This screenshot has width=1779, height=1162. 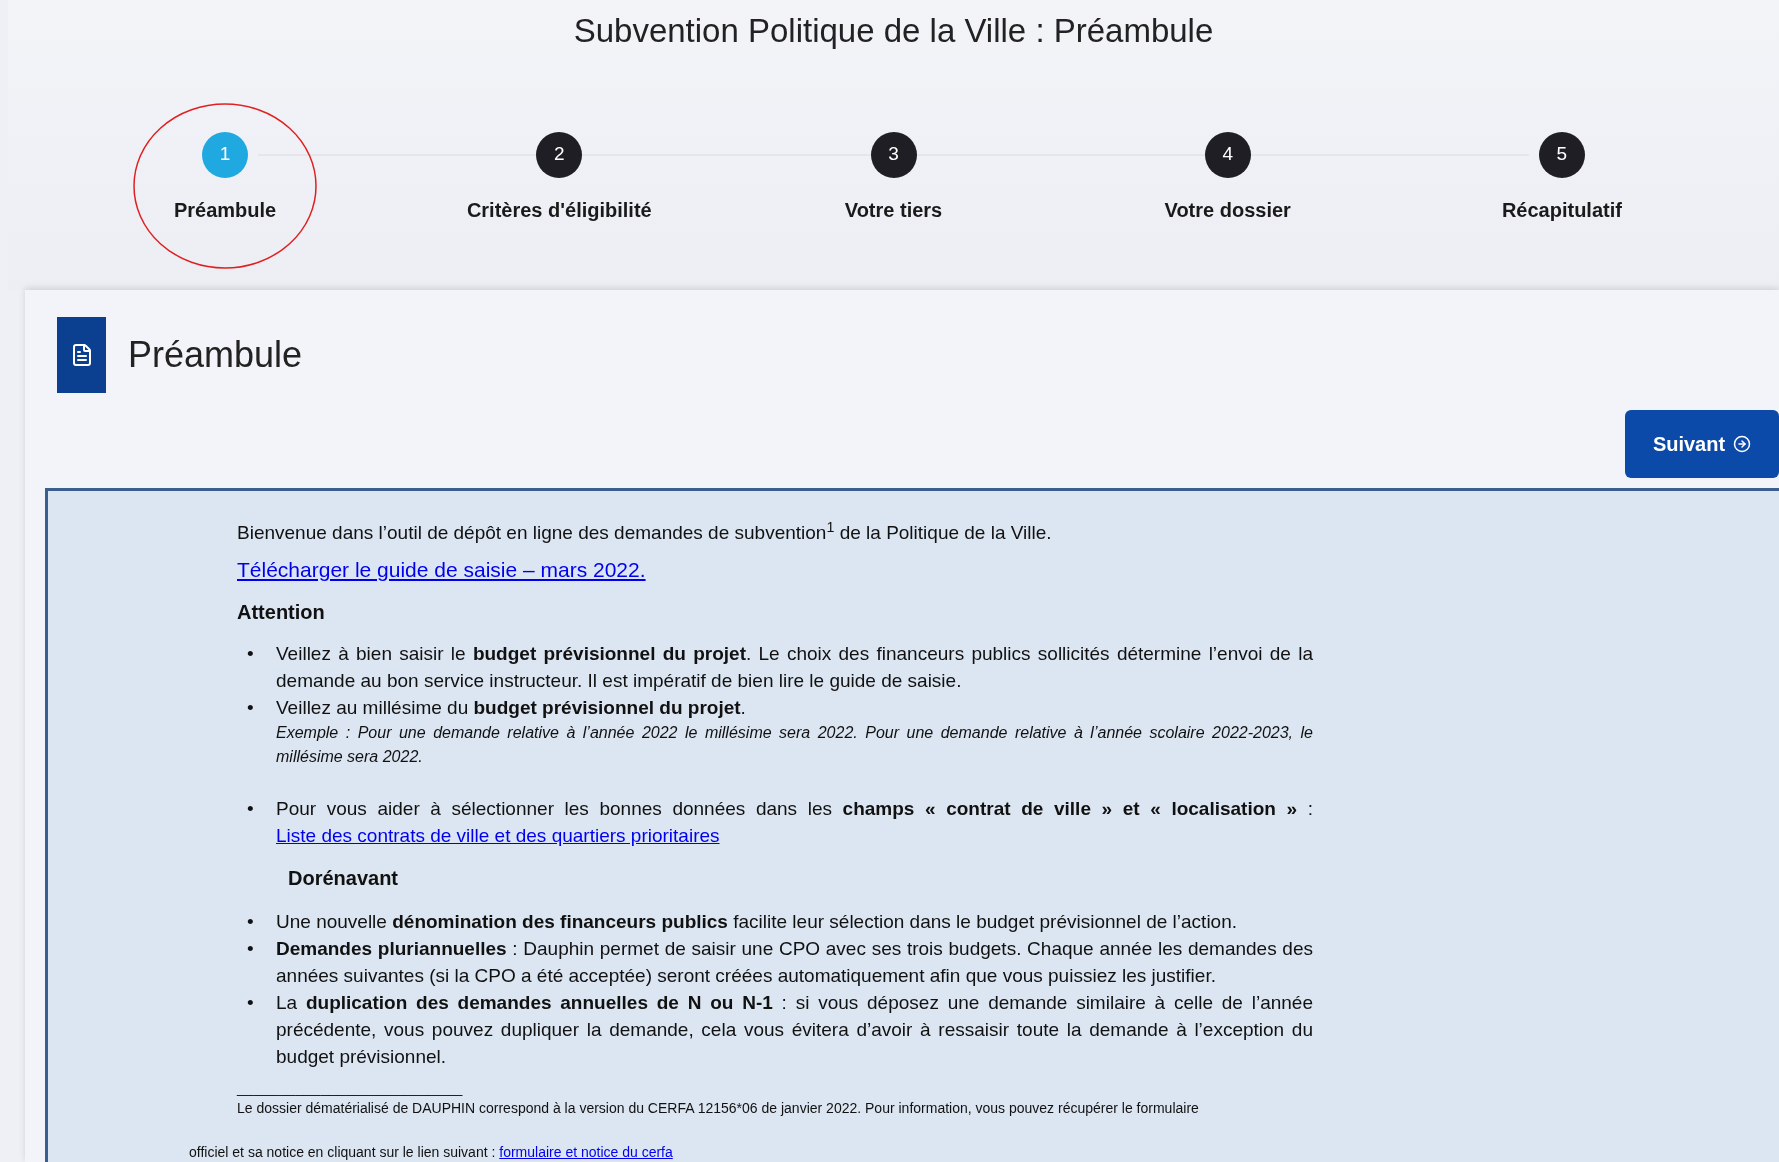 I want to click on step-label: Critères d'éligibilité, so click(x=559, y=209).